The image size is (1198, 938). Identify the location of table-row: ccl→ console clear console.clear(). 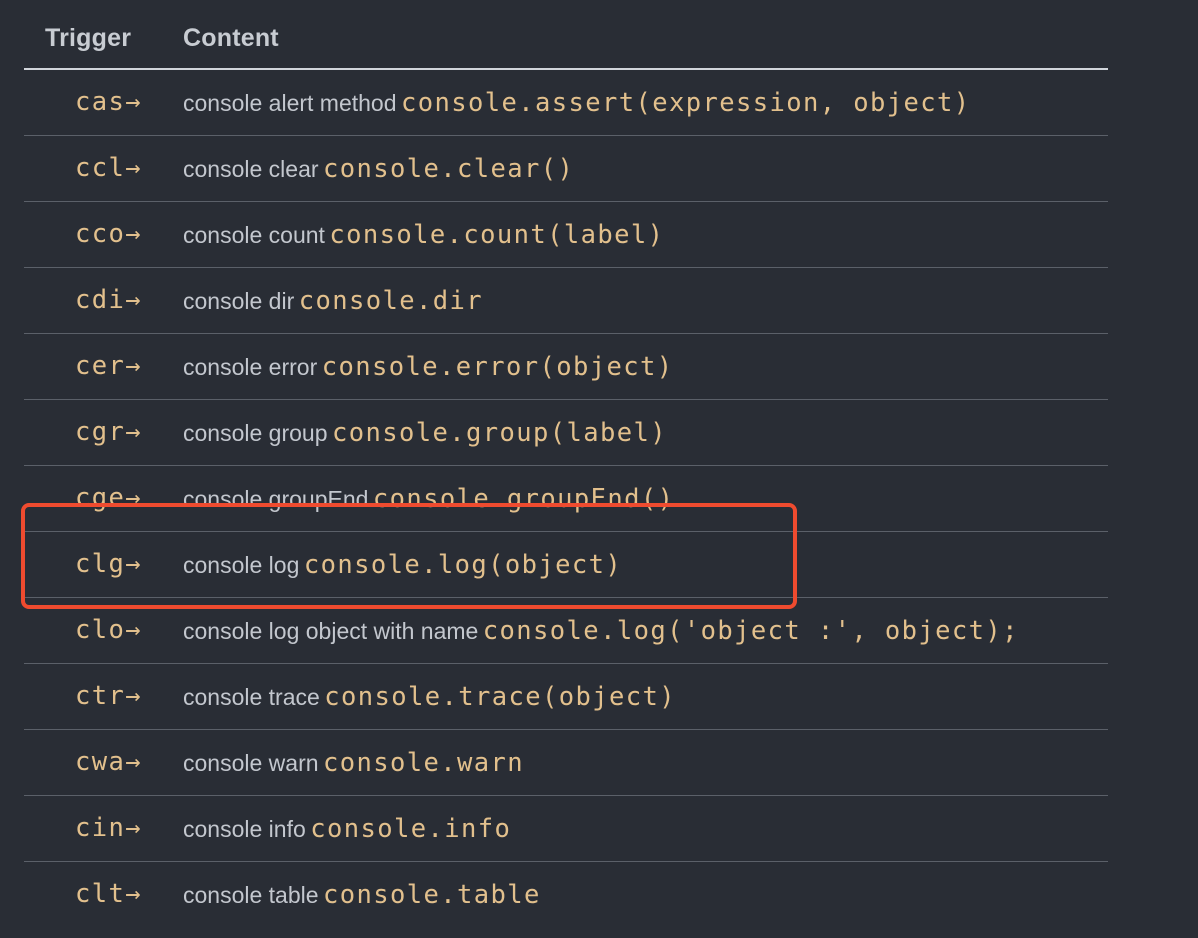
(566, 169).